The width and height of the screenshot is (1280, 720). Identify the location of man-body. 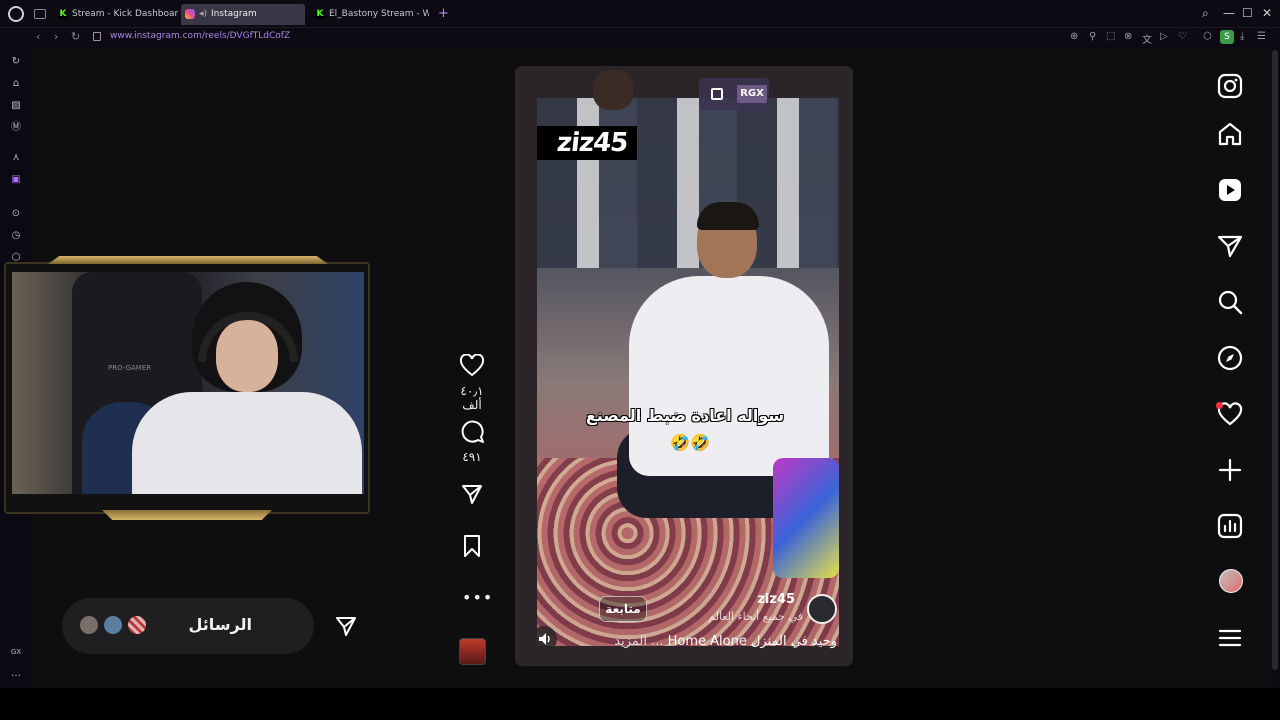
(729, 376).